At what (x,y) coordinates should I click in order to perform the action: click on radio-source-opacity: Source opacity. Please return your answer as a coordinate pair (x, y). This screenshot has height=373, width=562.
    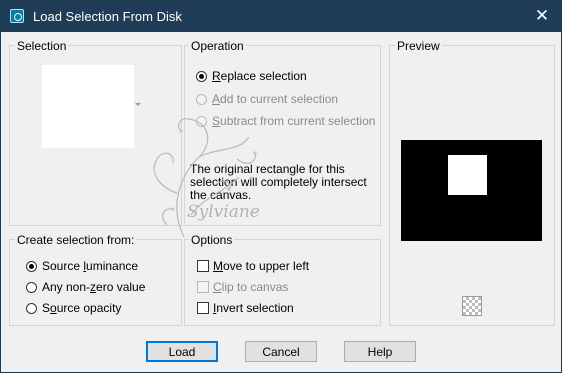
    Looking at the image, I should click on (73, 308).